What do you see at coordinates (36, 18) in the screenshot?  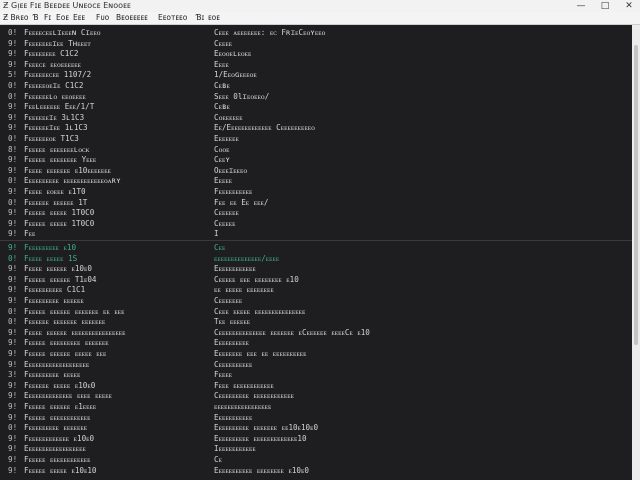 I see `menu-item-1: Ɓ` at bounding box center [36, 18].